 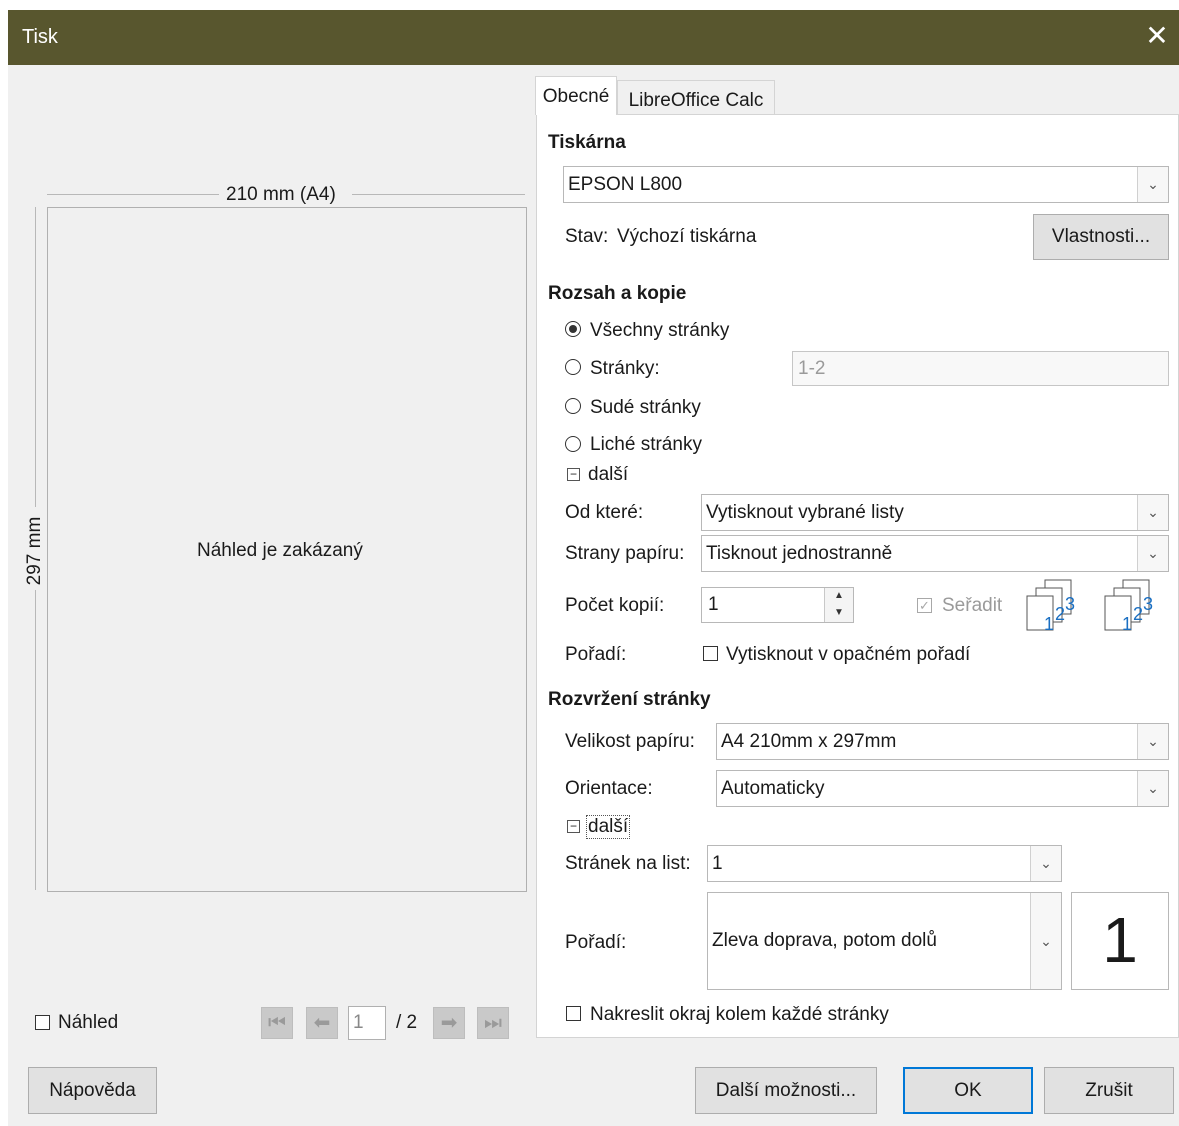 I want to click on all-pages-radio, so click(x=573, y=329).